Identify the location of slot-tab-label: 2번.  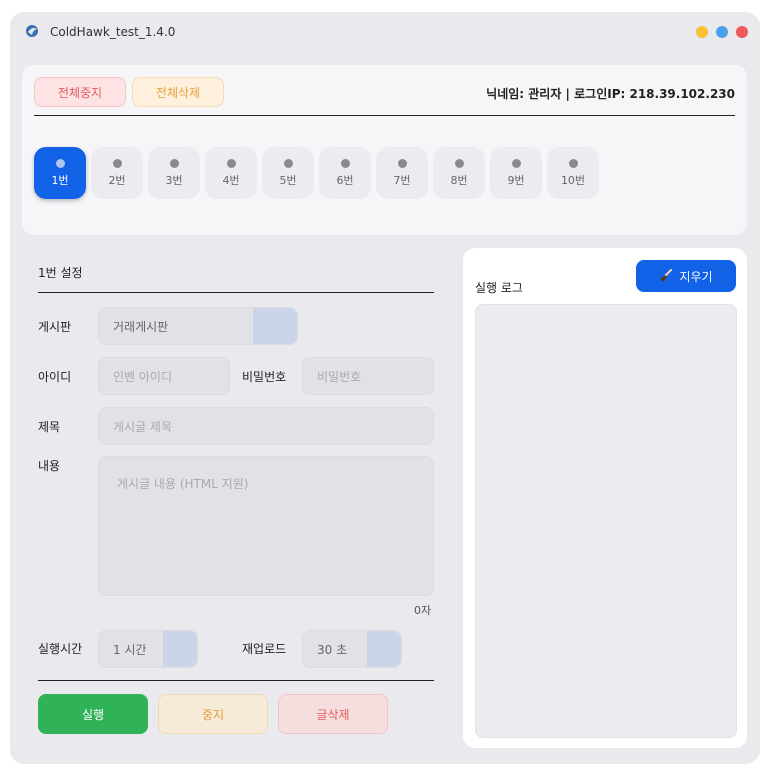
(117, 180).